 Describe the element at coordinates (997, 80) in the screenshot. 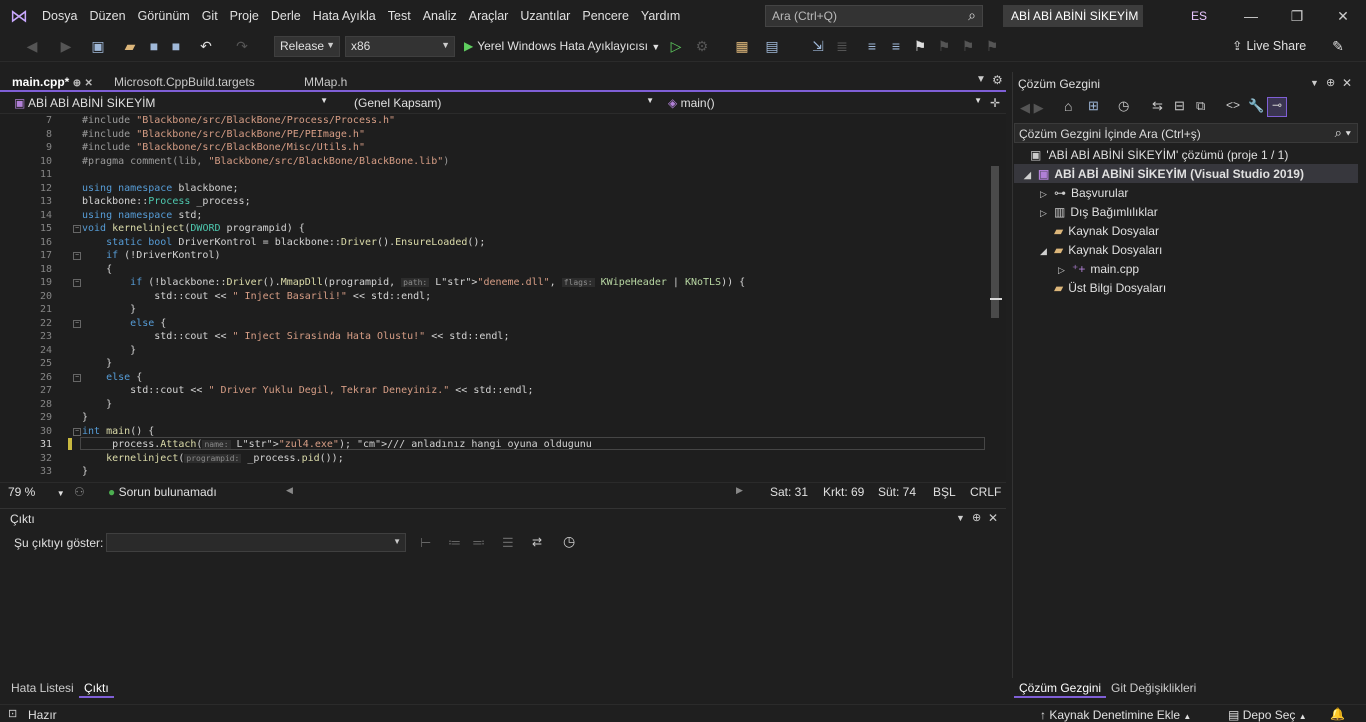

I see `gear-icon: ⚙` at that location.